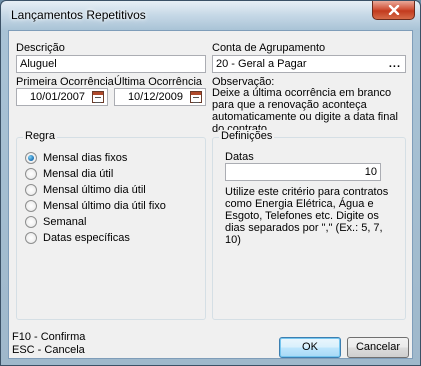 The height and width of the screenshot is (366, 421). I want to click on descricao-label: Descrição, so click(40, 48).